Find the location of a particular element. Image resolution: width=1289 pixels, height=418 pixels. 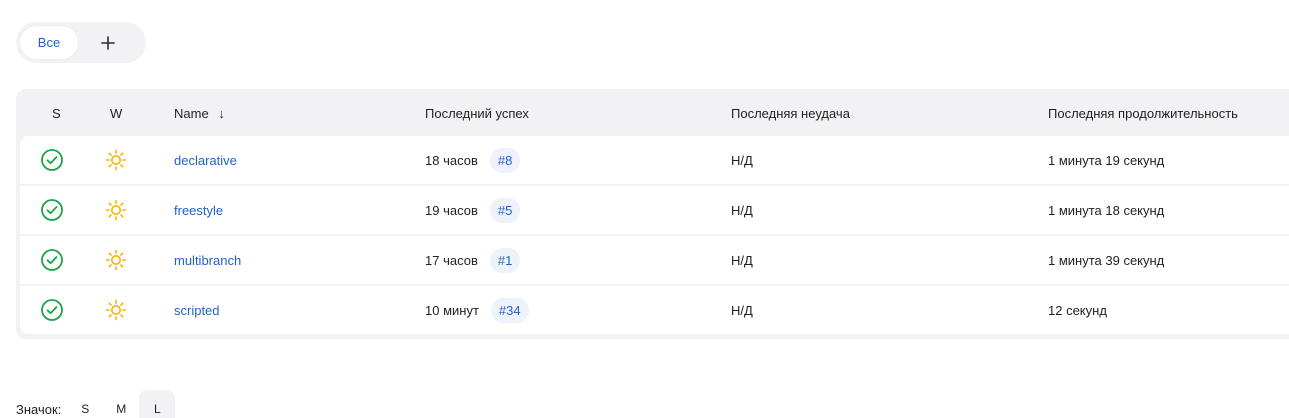

plus-icon is located at coordinates (108, 42).